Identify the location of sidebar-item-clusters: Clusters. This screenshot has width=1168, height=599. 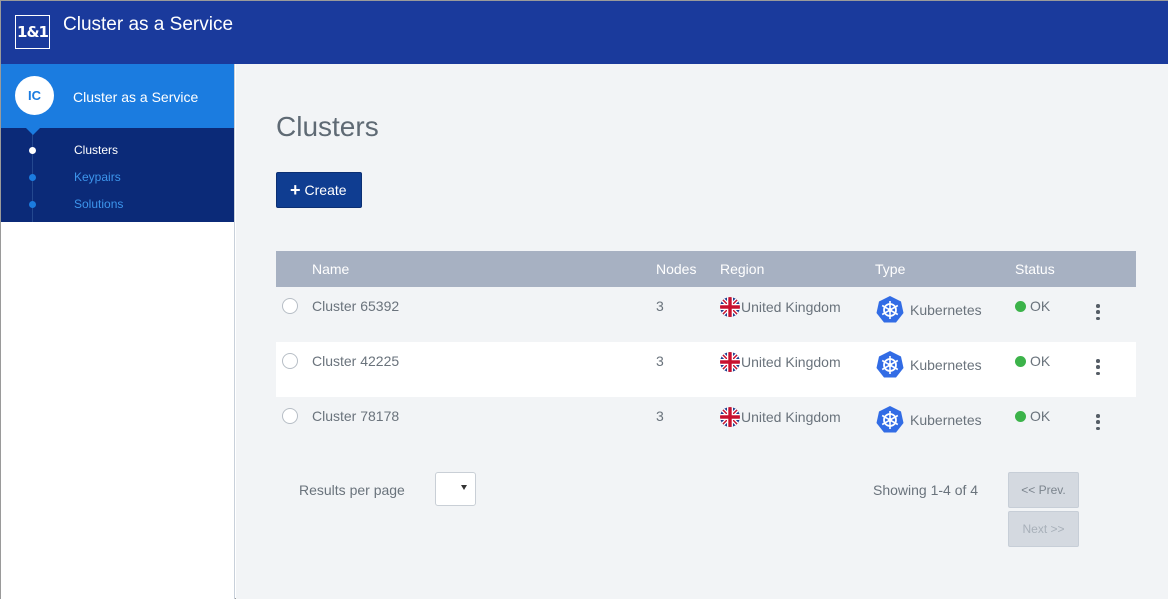
(117, 149).